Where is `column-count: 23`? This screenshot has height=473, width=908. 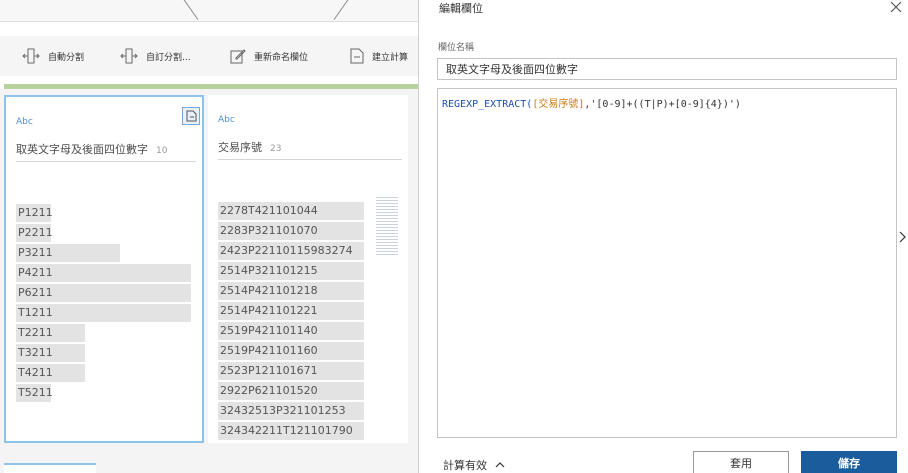
column-count: 23 is located at coordinates (276, 149).